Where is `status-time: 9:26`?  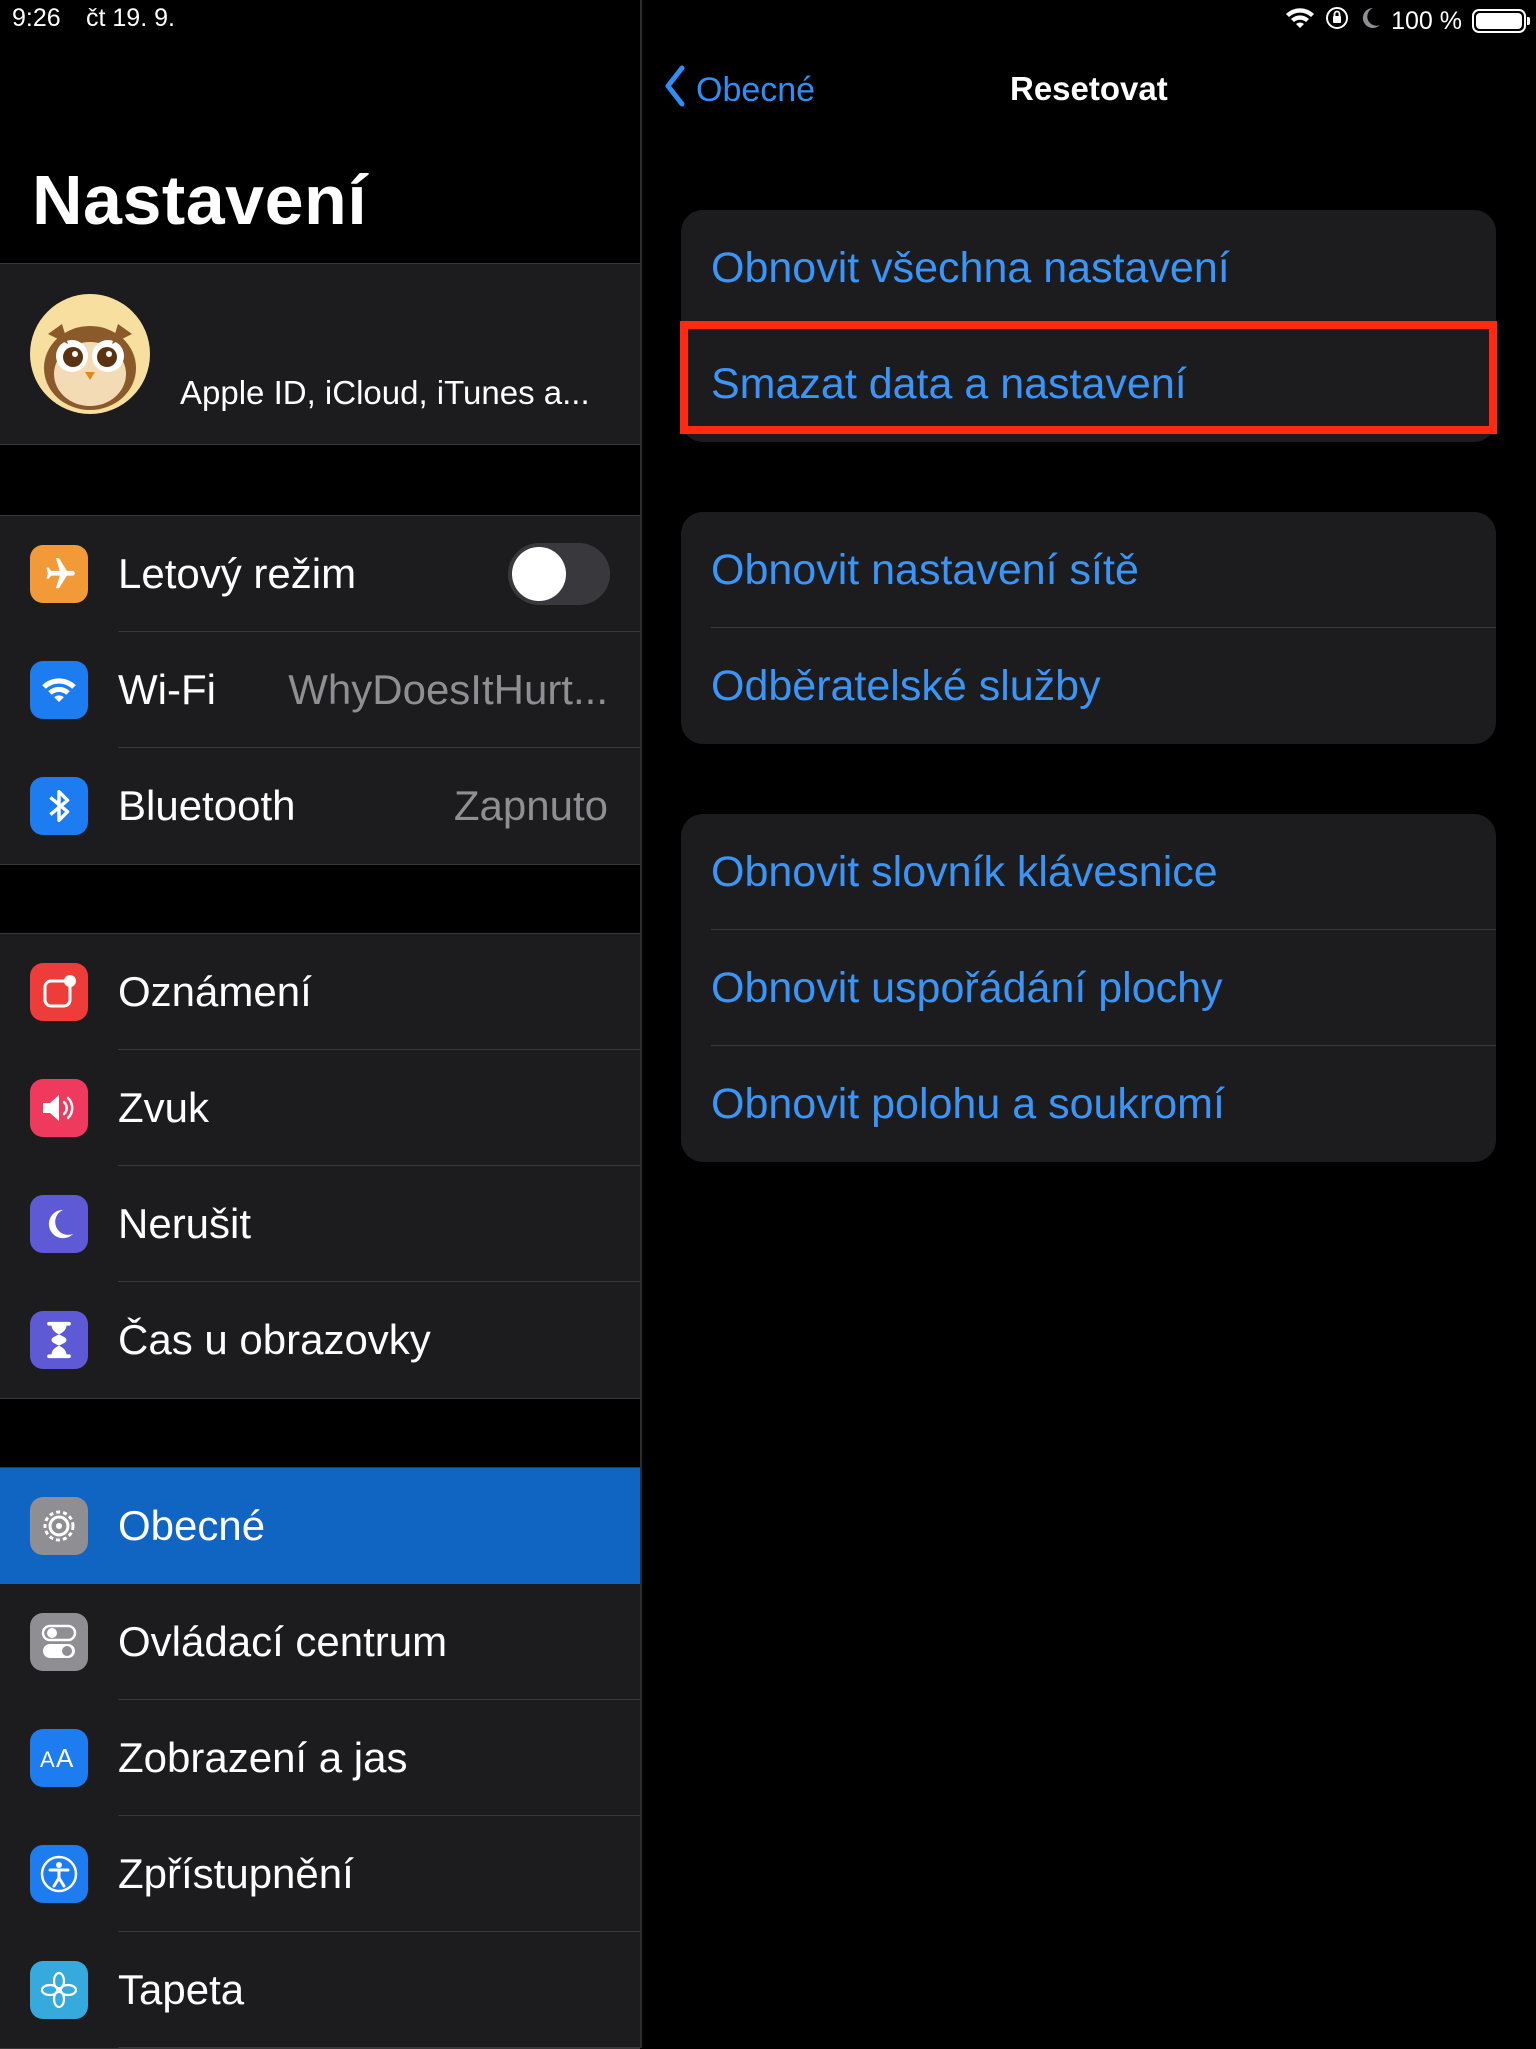 status-time: 9:26 is located at coordinates (36, 18).